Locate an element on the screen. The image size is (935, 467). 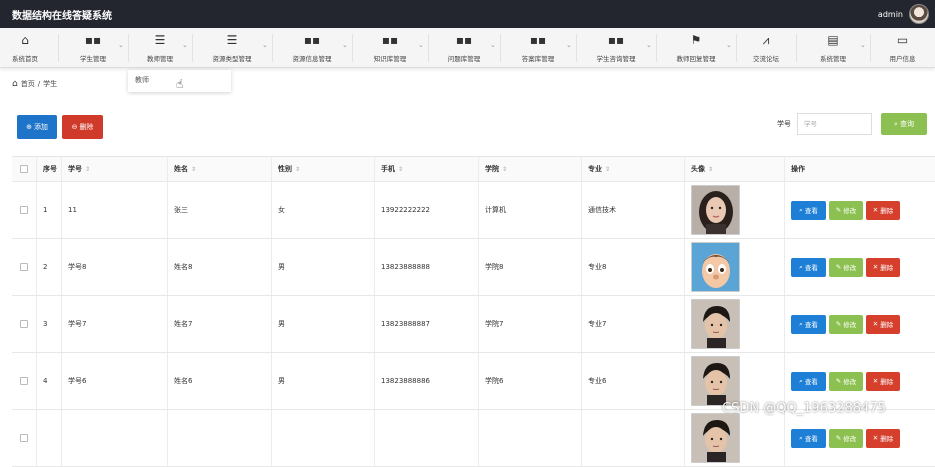
table-row: 3 学号7 姓名7 男 13823888887 学院7 专业7 ⌕ 查看 ✎ 修改 ✕ 删除 is located at coordinates (473, 324).